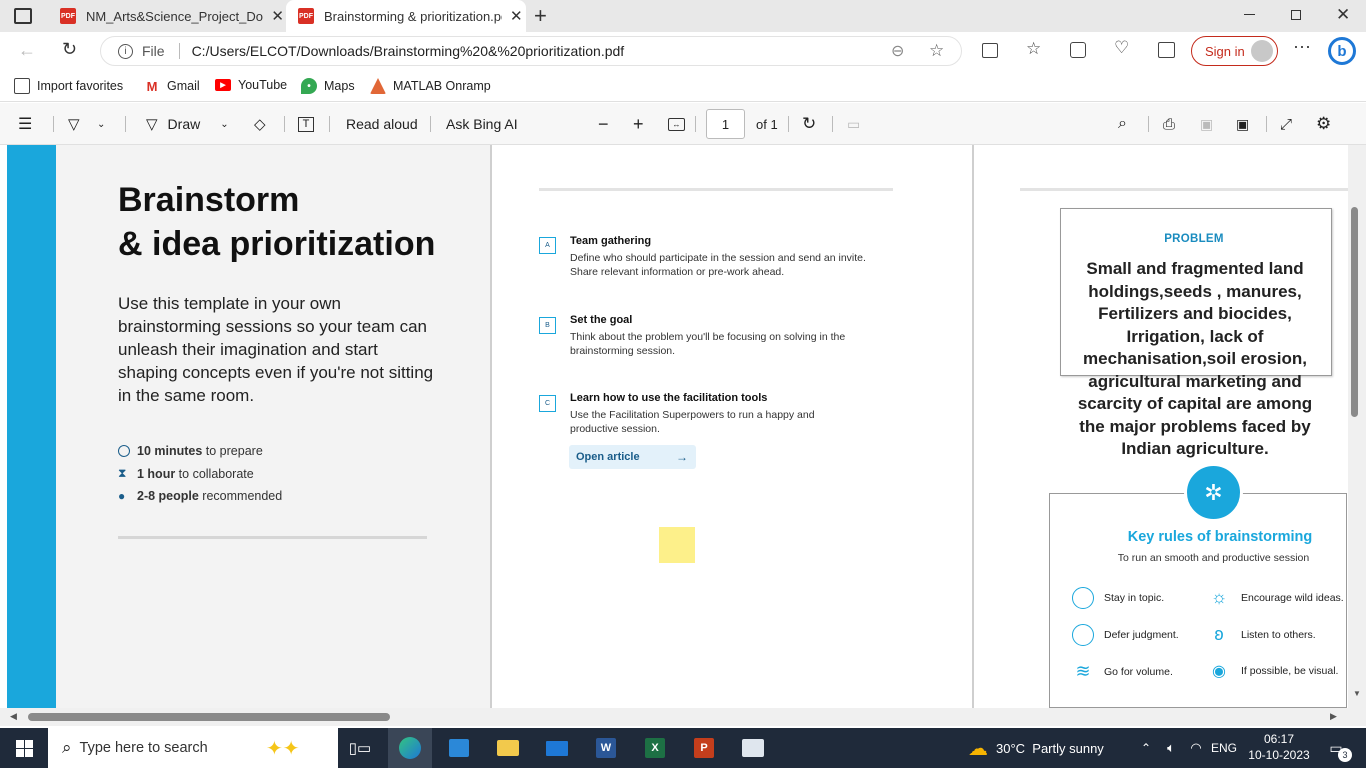  Describe the element at coordinates (1033, 49) in the screenshot. I see `favorites-icon: ☆` at that location.